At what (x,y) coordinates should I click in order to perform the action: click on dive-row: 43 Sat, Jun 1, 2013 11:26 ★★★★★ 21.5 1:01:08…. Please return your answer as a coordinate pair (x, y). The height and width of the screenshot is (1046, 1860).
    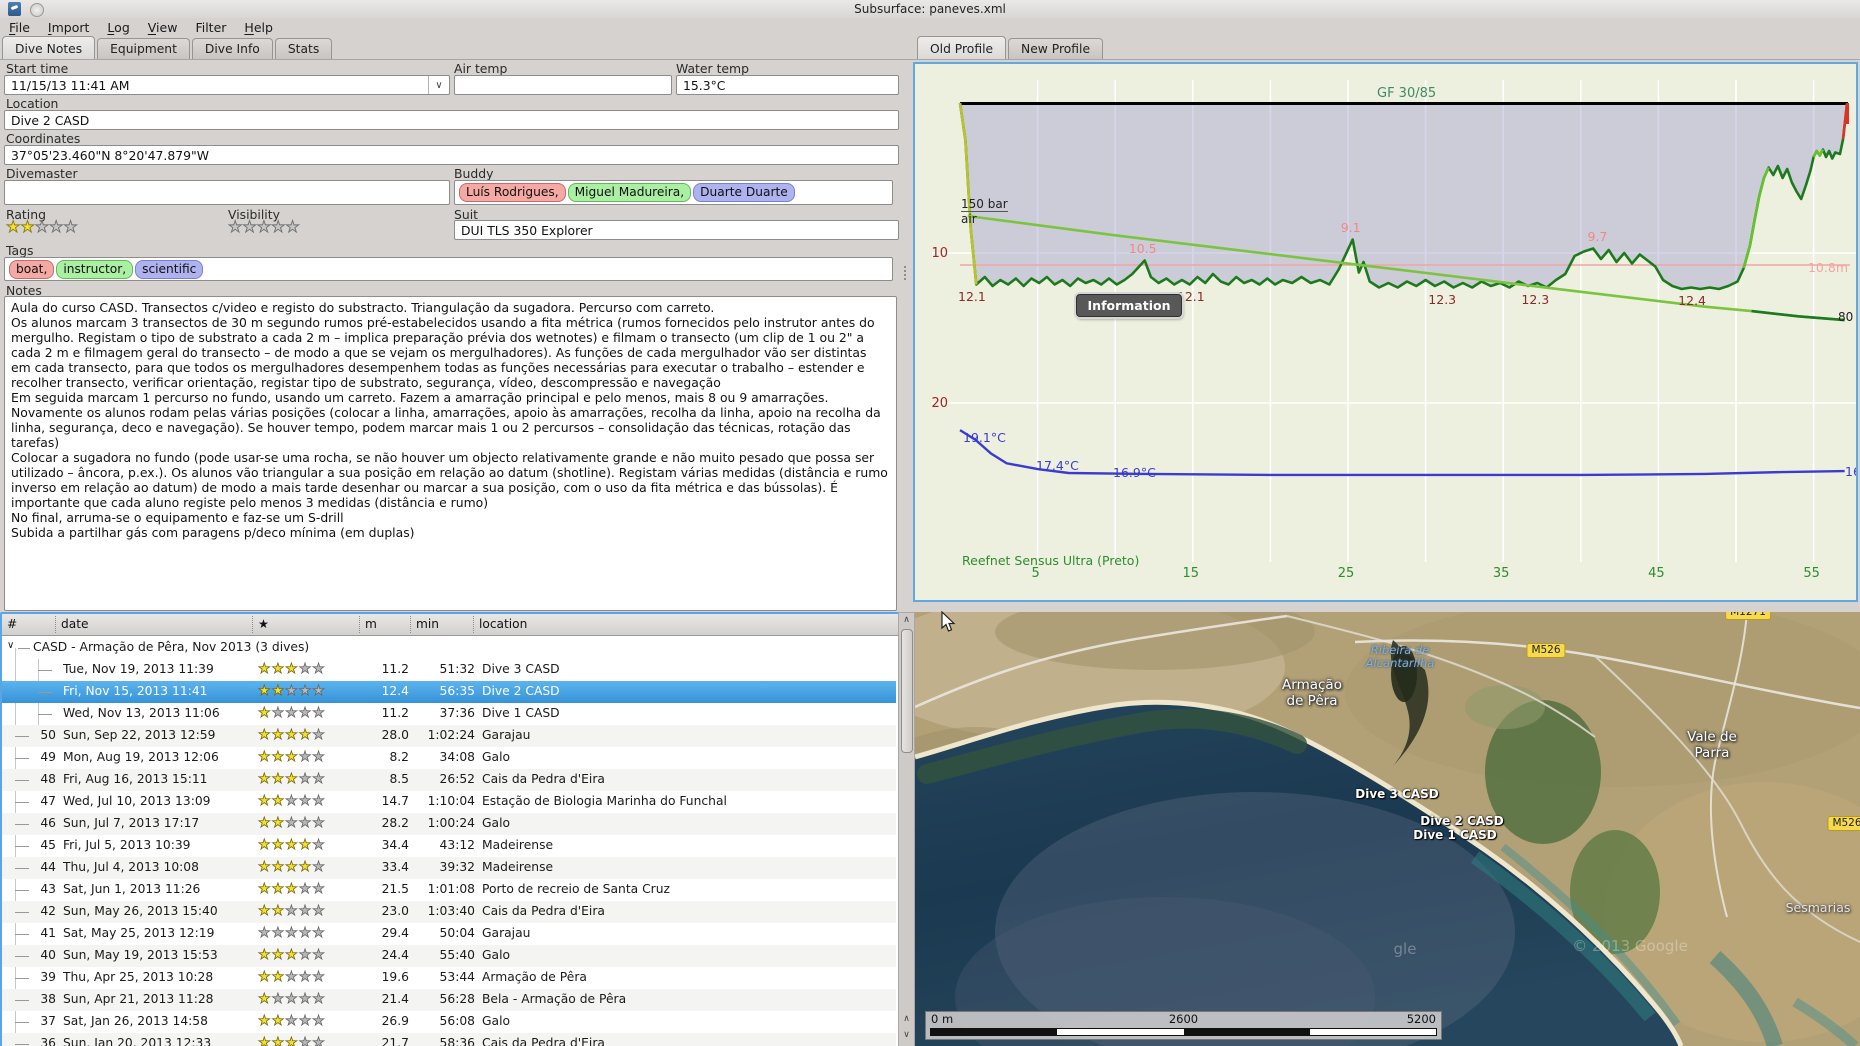
    Looking at the image, I should click on (449, 890).